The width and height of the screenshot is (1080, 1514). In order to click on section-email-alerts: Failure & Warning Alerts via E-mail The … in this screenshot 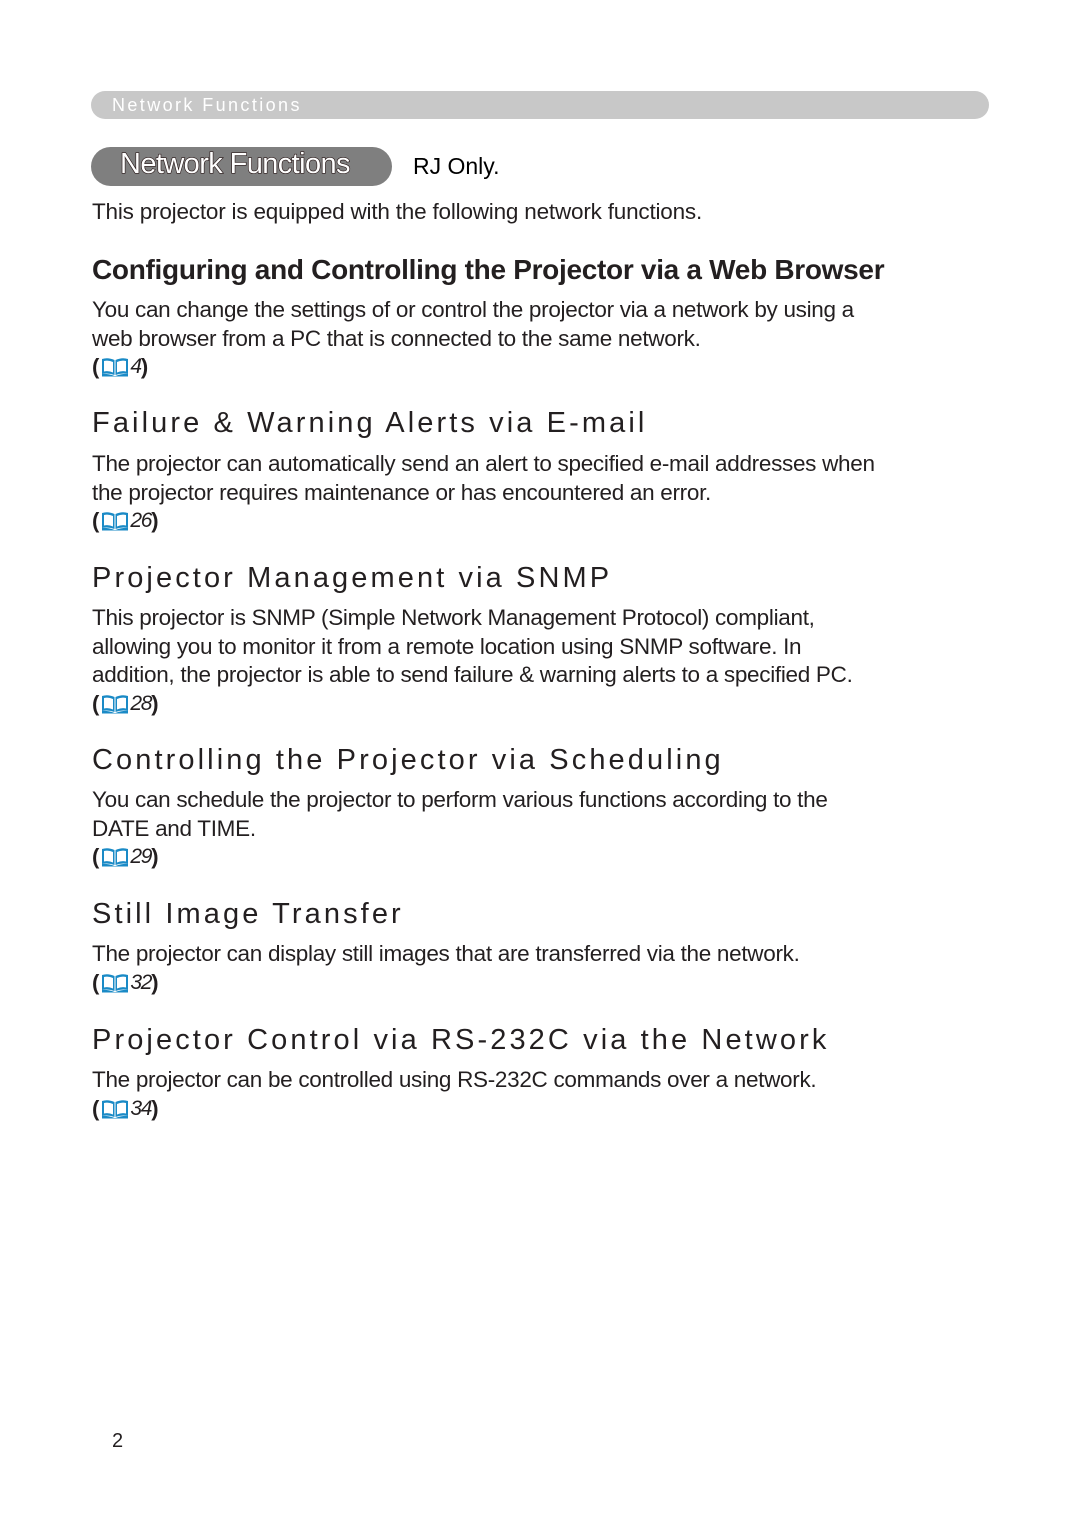, I will do `click(542, 471)`.